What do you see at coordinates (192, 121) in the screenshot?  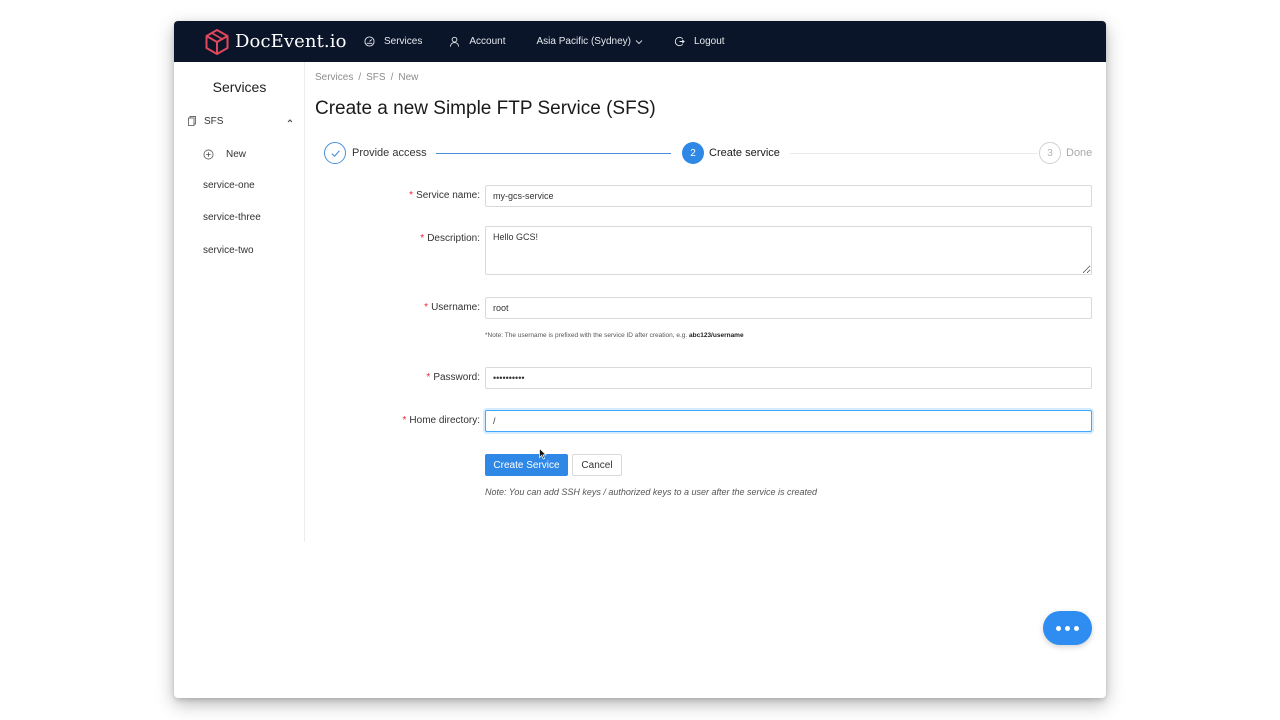 I see `file-copy-icon` at bounding box center [192, 121].